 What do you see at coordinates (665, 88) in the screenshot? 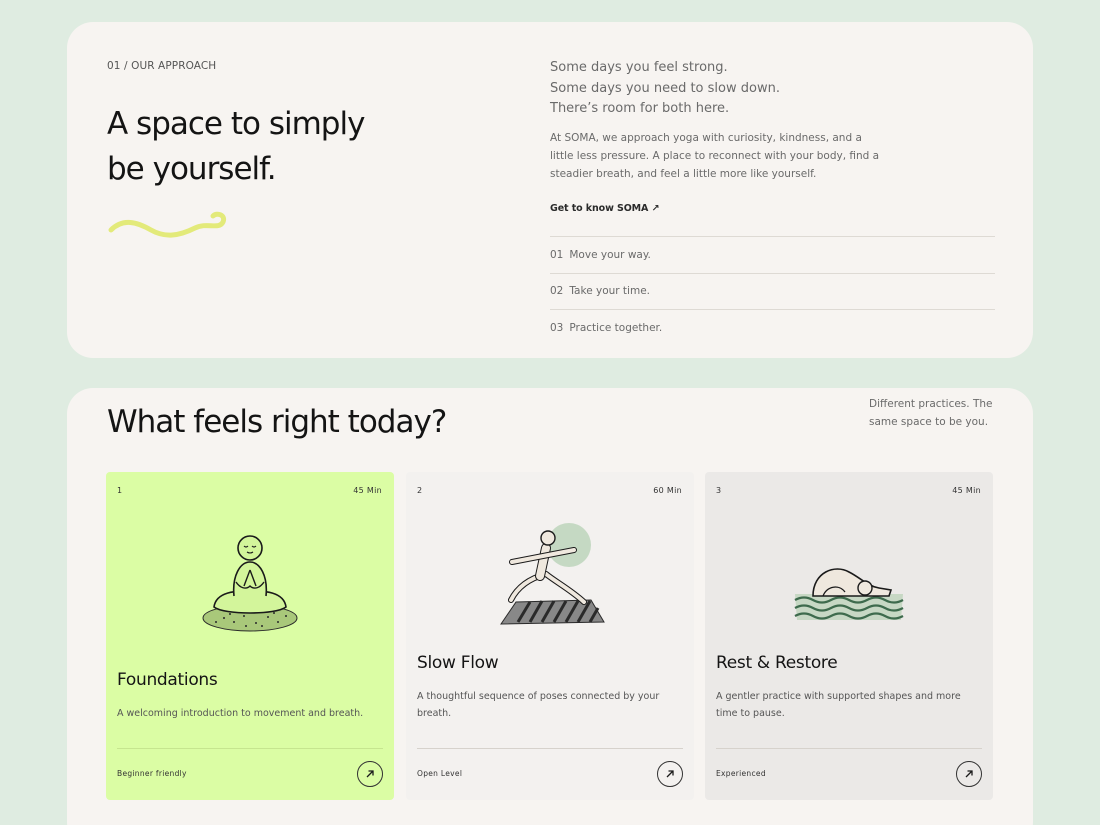
I see `intro-lead-line: Some days you need to slow down.` at bounding box center [665, 88].